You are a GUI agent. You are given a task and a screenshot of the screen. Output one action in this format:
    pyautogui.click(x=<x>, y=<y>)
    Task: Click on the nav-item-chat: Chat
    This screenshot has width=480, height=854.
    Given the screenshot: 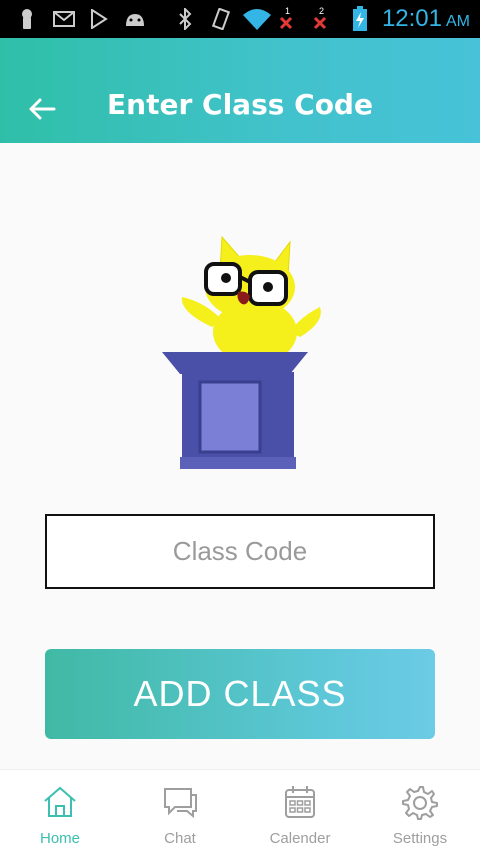 What is the action you would take?
    pyautogui.click(x=180, y=812)
    